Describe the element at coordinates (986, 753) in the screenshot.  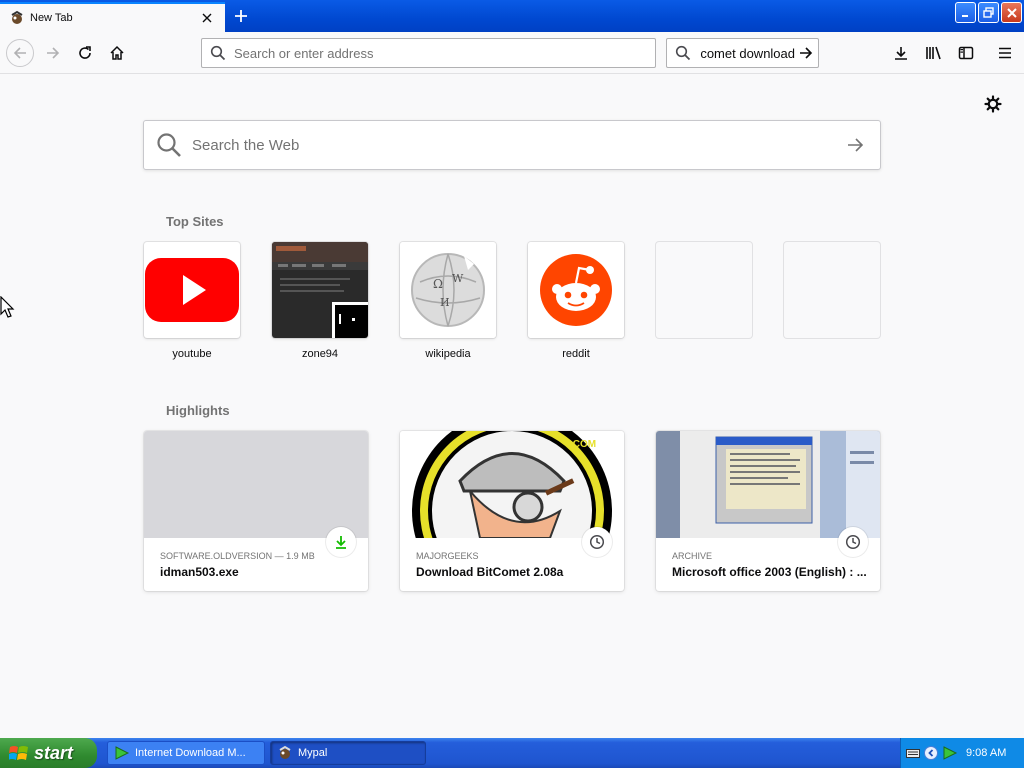
I see `clock: 9:08 AM` at that location.